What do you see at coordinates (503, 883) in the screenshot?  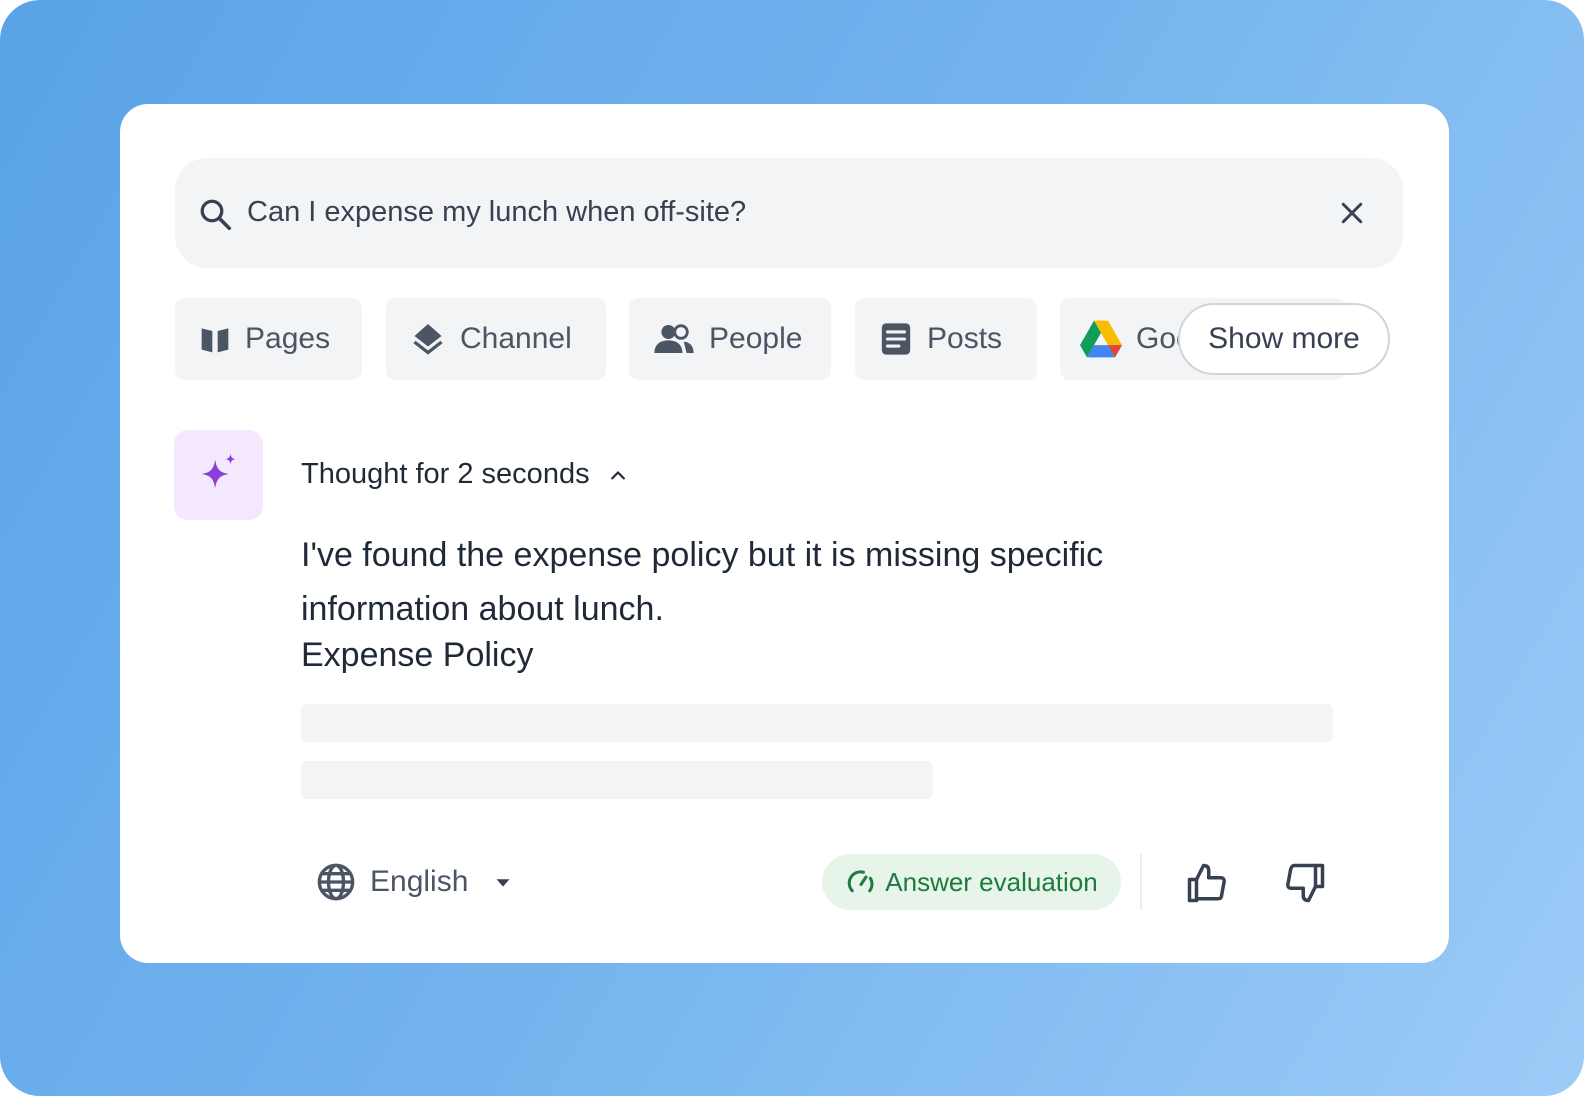 I see `caret-down-icon` at bounding box center [503, 883].